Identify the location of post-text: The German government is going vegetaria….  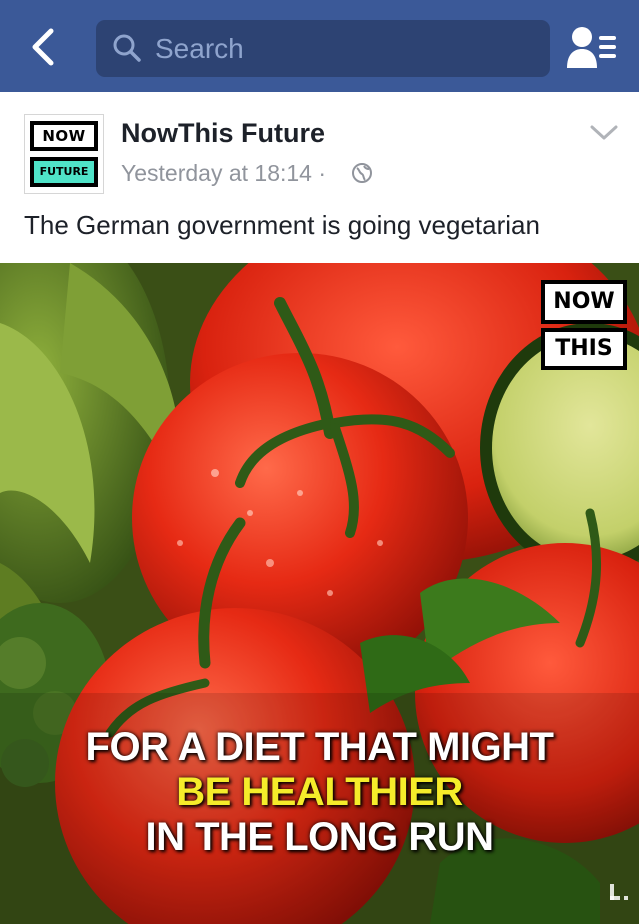
(282, 225).